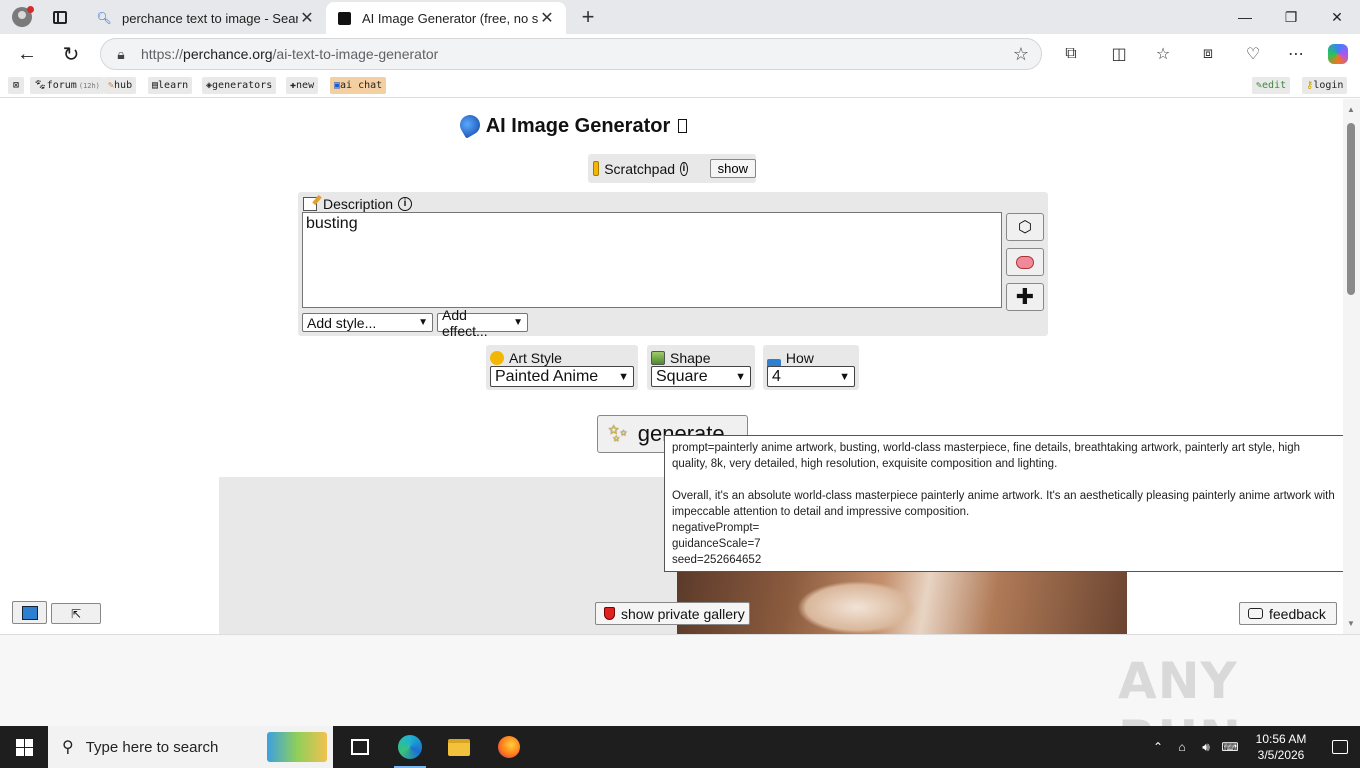 The height and width of the screenshot is (768, 1360). What do you see at coordinates (1025, 227) in the screenshot?
I see `random-dice-button: ⬡` at bounding box center [1025, 227].